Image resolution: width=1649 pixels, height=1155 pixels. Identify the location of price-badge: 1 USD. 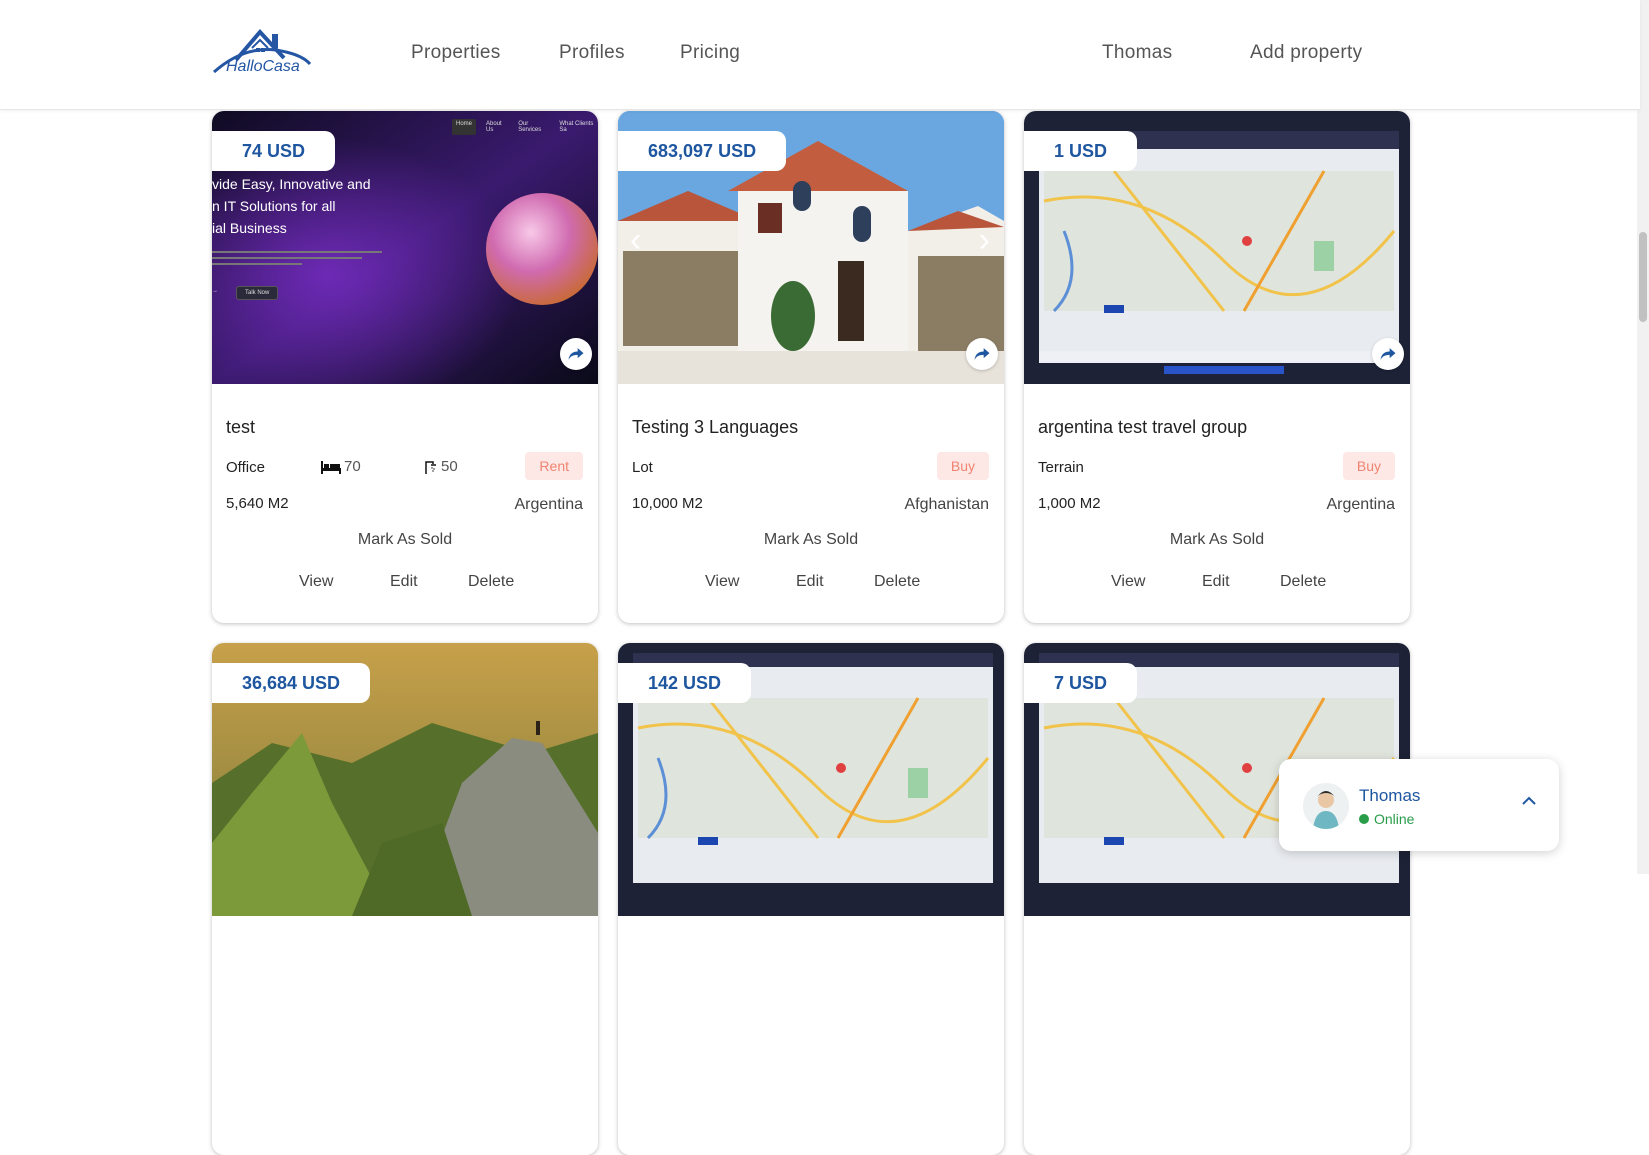
(1081, 151).